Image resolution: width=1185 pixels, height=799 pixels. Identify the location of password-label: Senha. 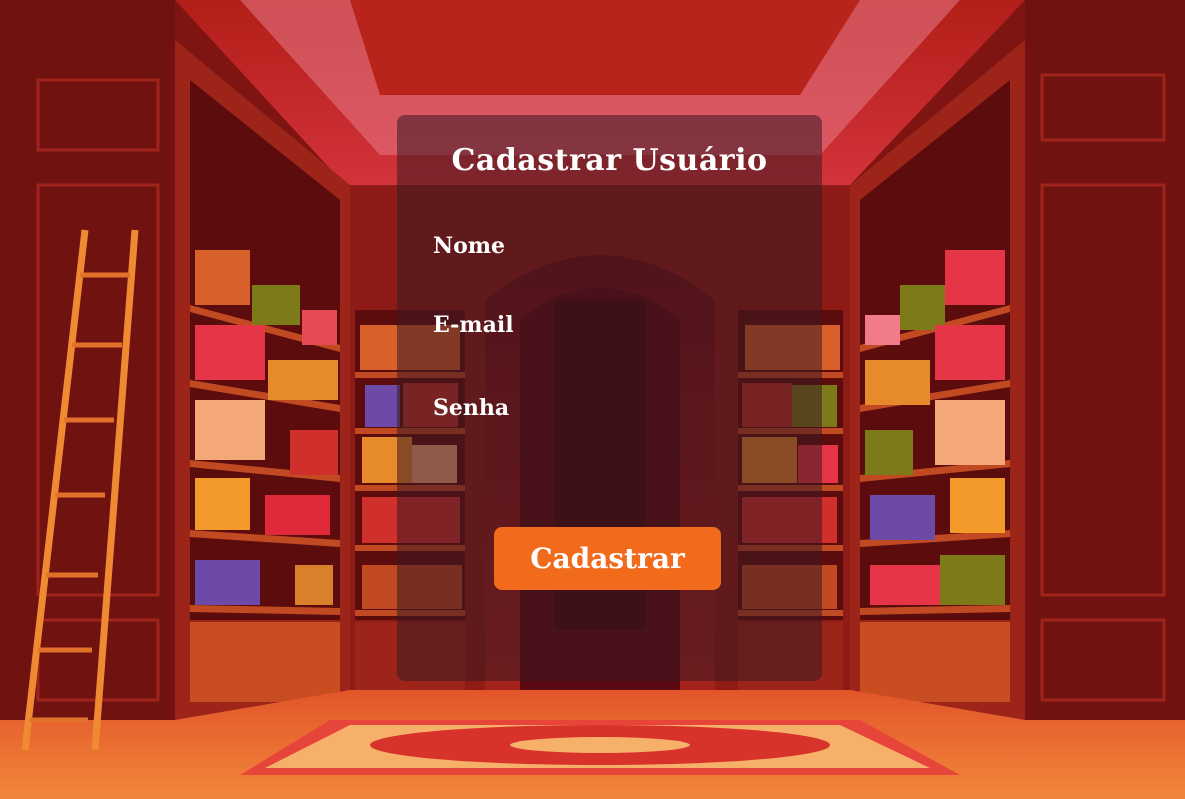
(471, 408).